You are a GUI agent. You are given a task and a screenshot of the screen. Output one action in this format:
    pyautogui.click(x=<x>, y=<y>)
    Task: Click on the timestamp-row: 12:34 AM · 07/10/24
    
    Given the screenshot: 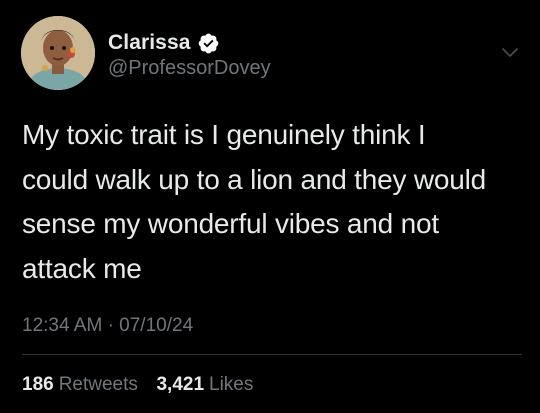 What is the action you would take?
    pyautogui.click(x=107, y=326)
    